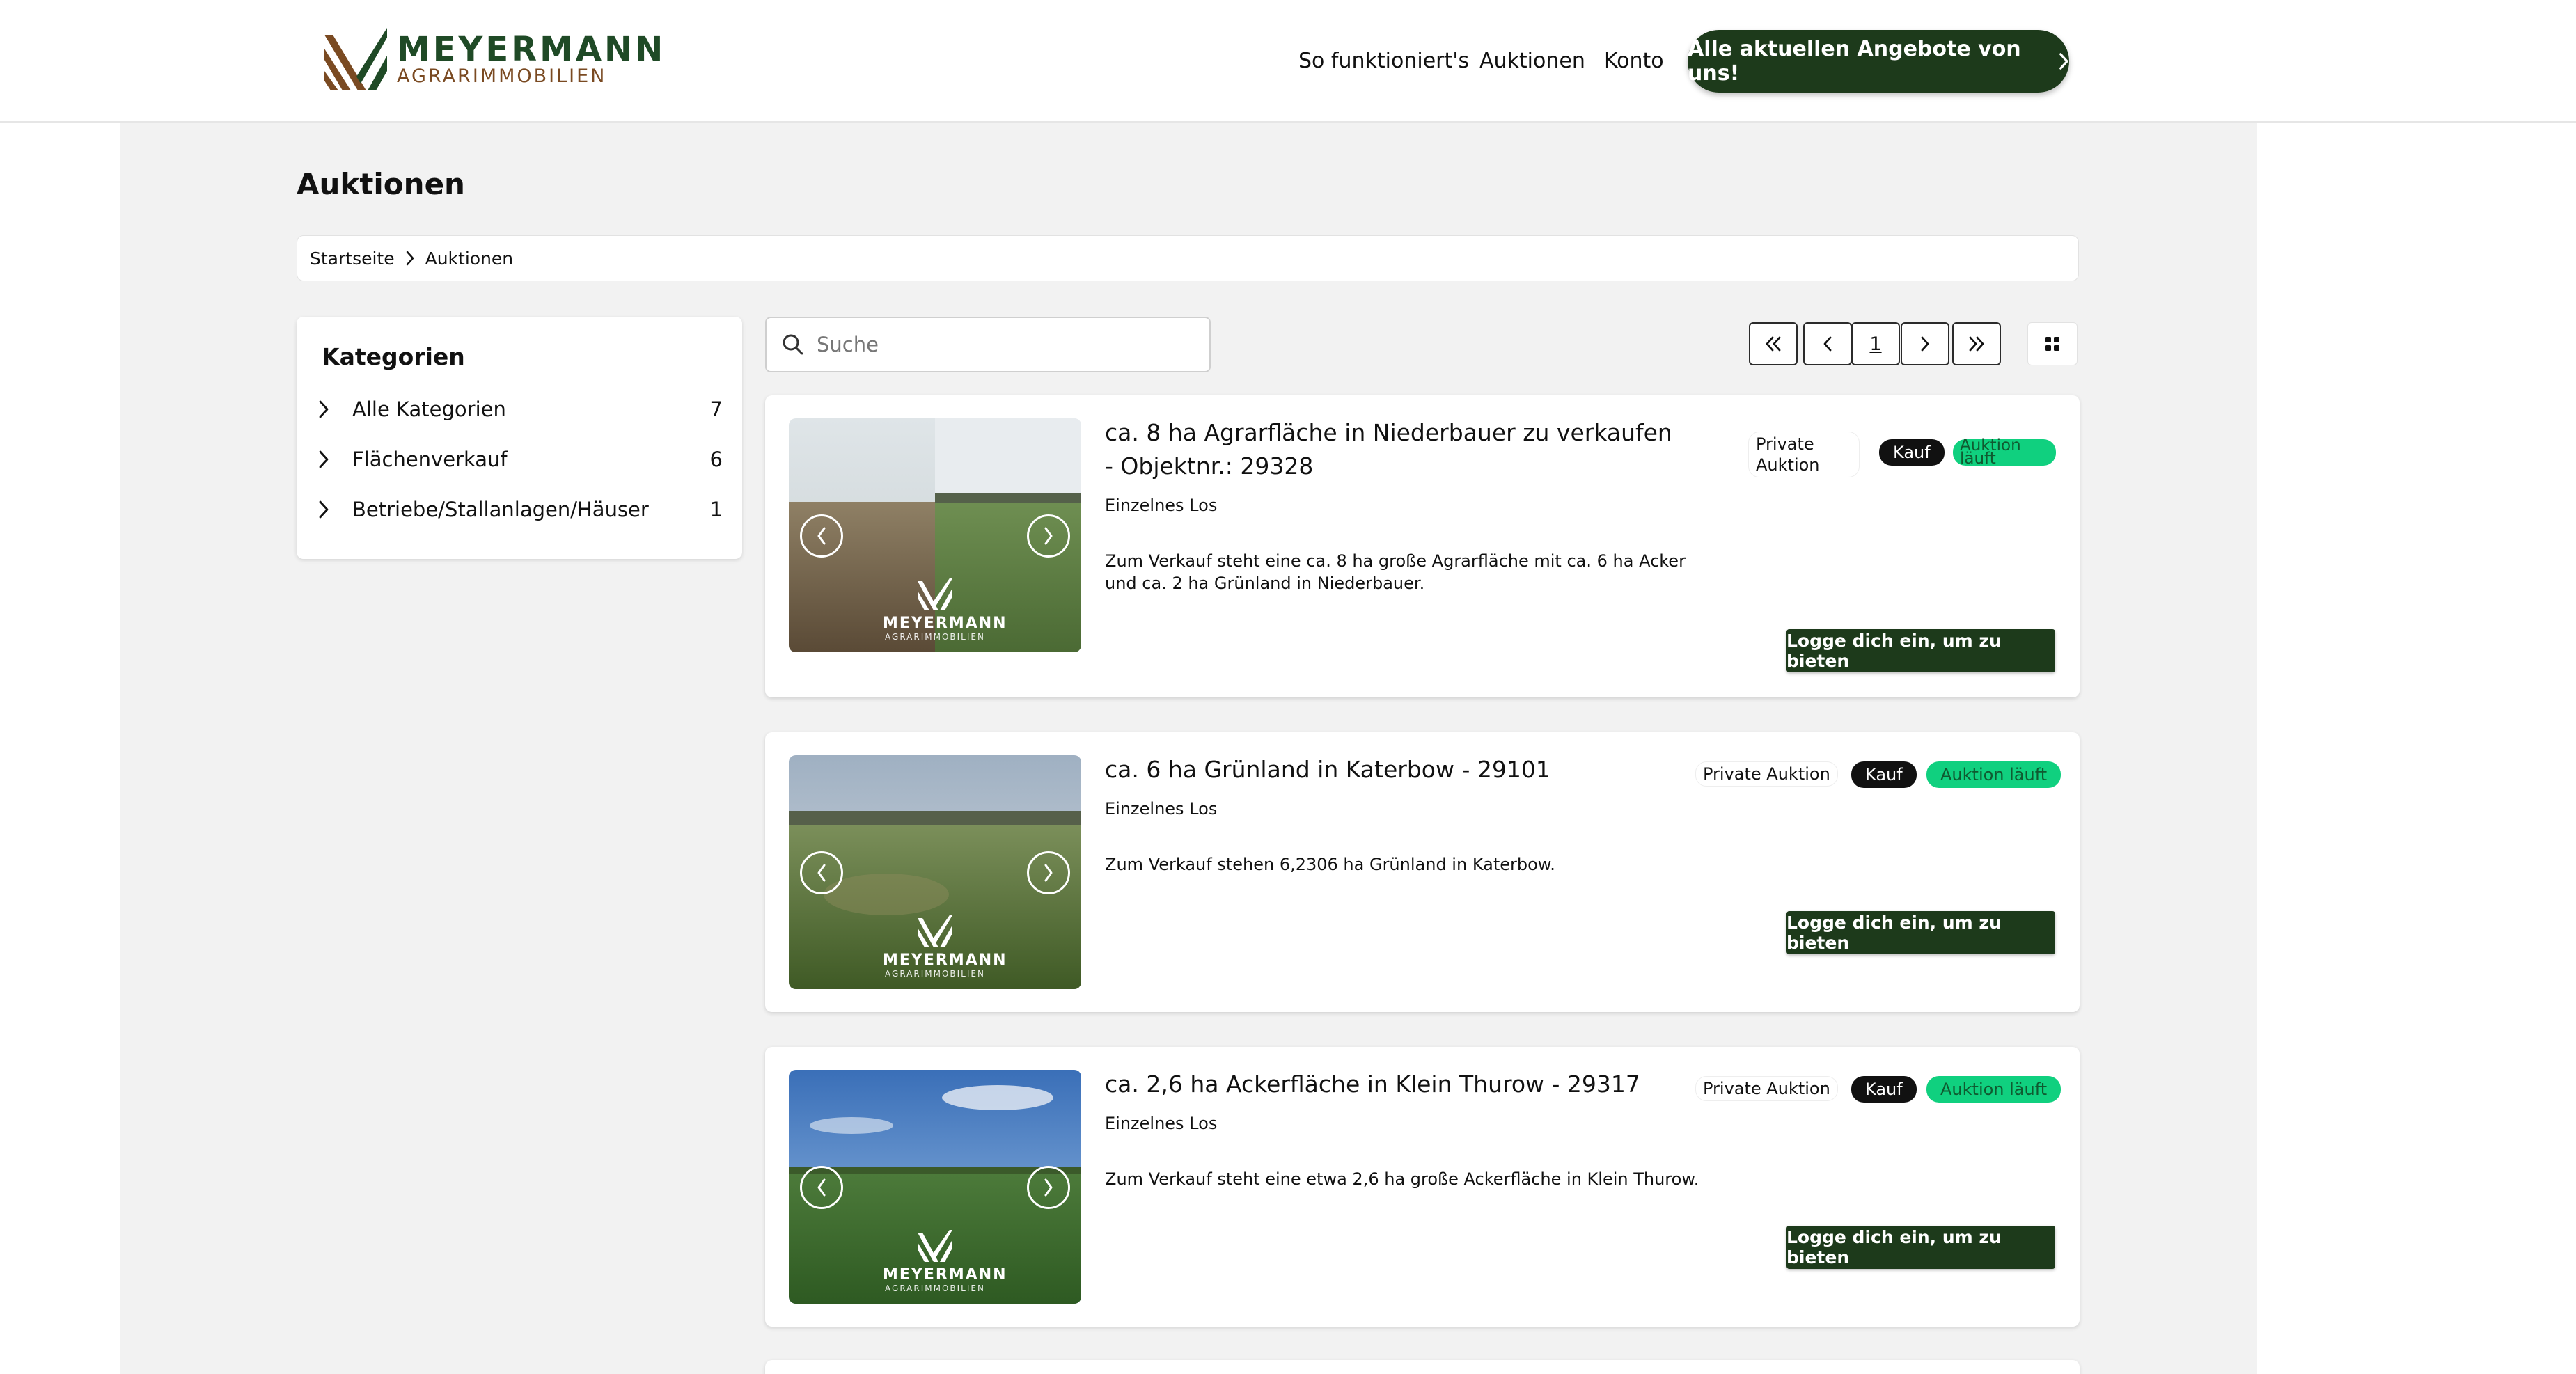  What do you see at coordinates (521, 459) in the screenshot?
I see `category-item-flaechenverkauf: Flächenverkauf 6` at bounding box center [521, 459].